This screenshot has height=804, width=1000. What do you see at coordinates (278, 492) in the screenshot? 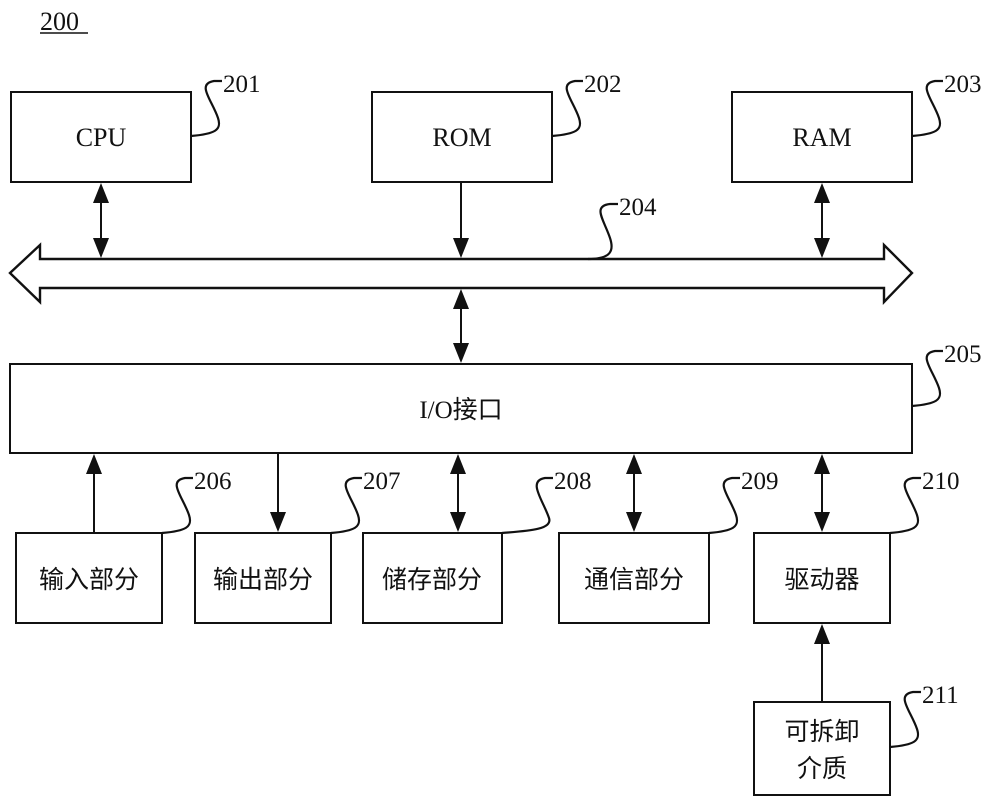
I see `io-output-connector` at bounding box center [278, 492].